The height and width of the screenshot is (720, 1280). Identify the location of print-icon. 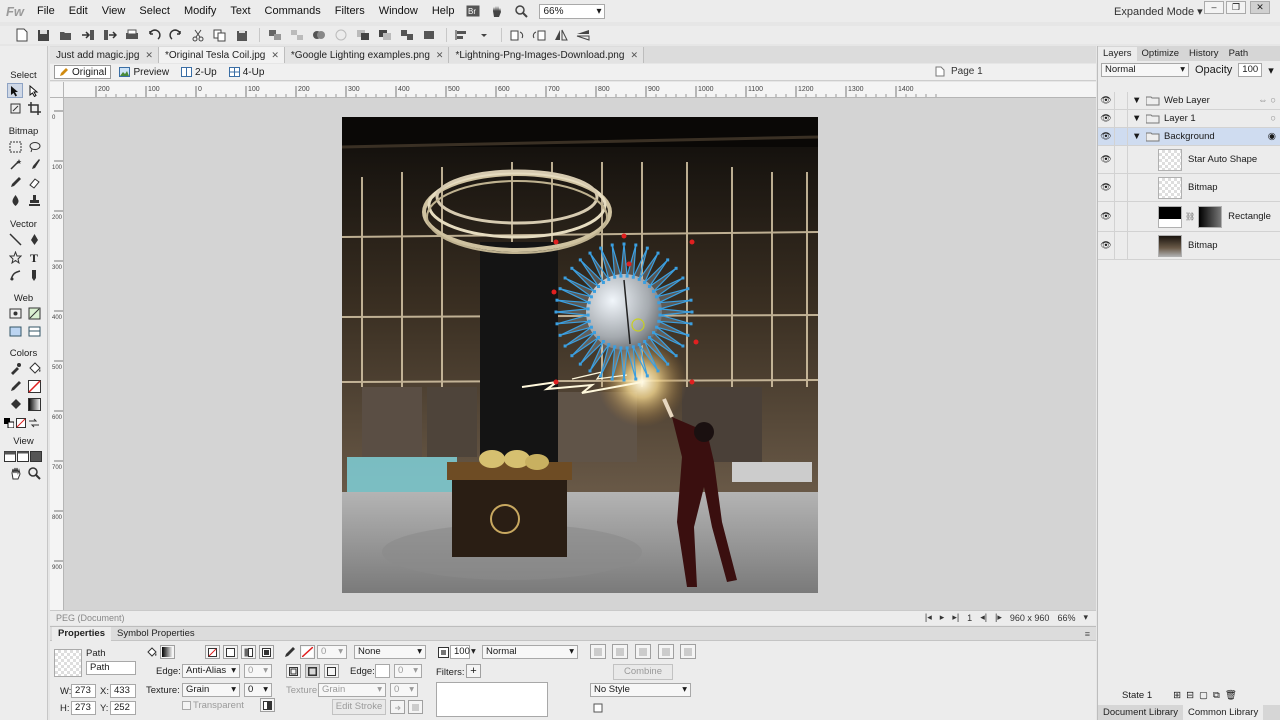
(131, 35).